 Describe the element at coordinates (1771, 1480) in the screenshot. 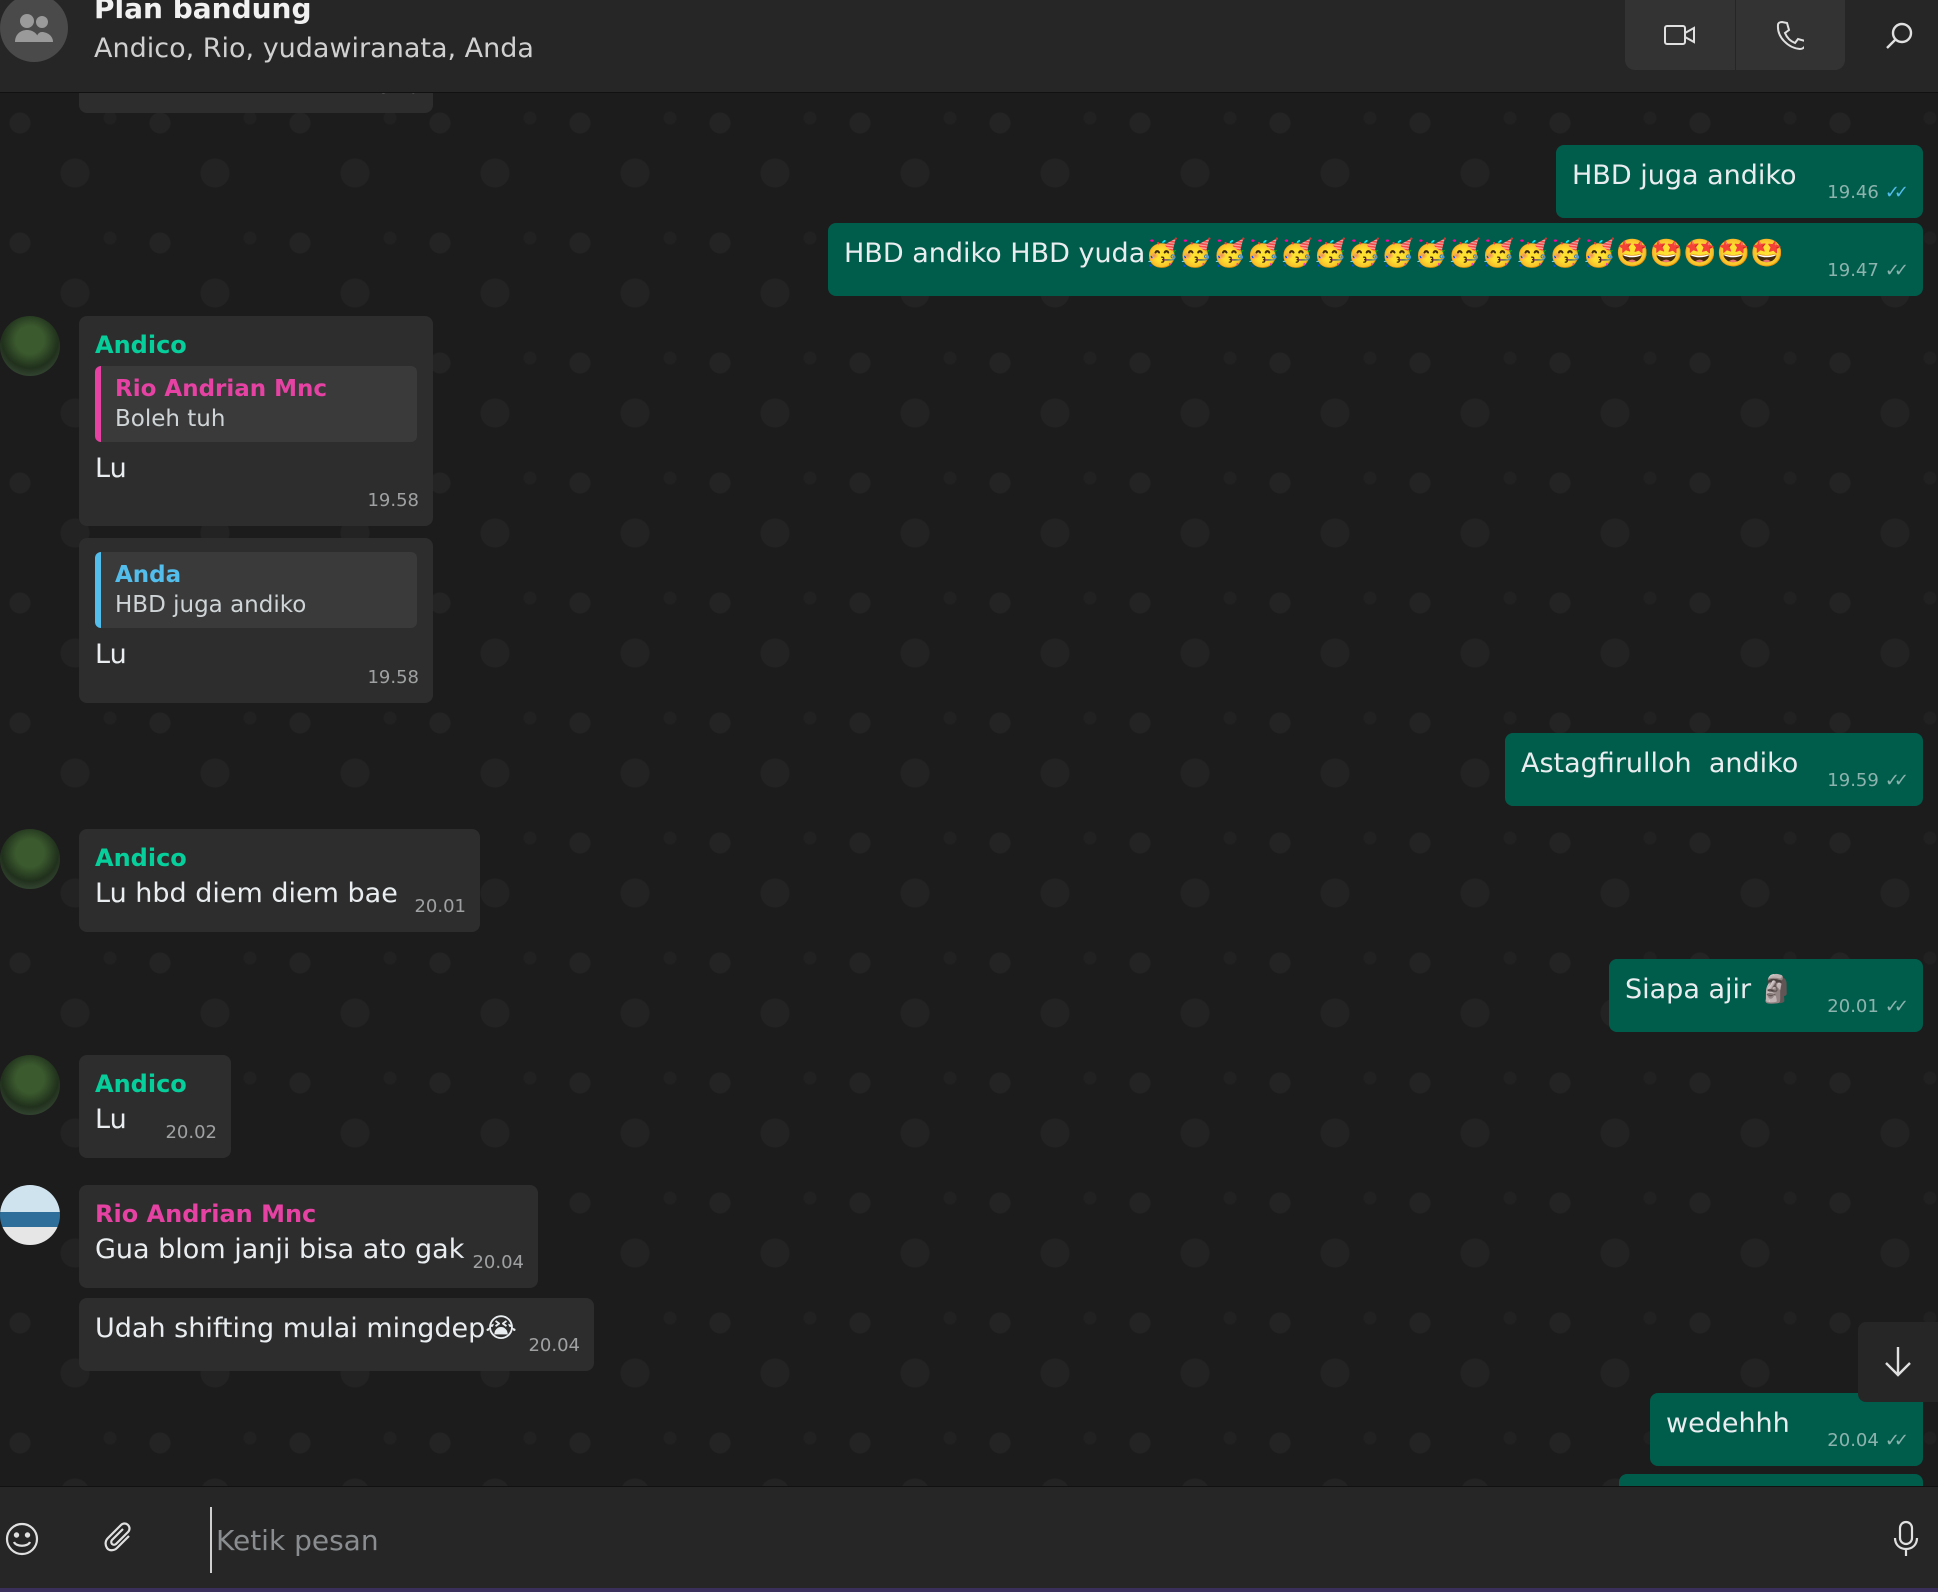

I see `message-bubble-outgoing` at that location.